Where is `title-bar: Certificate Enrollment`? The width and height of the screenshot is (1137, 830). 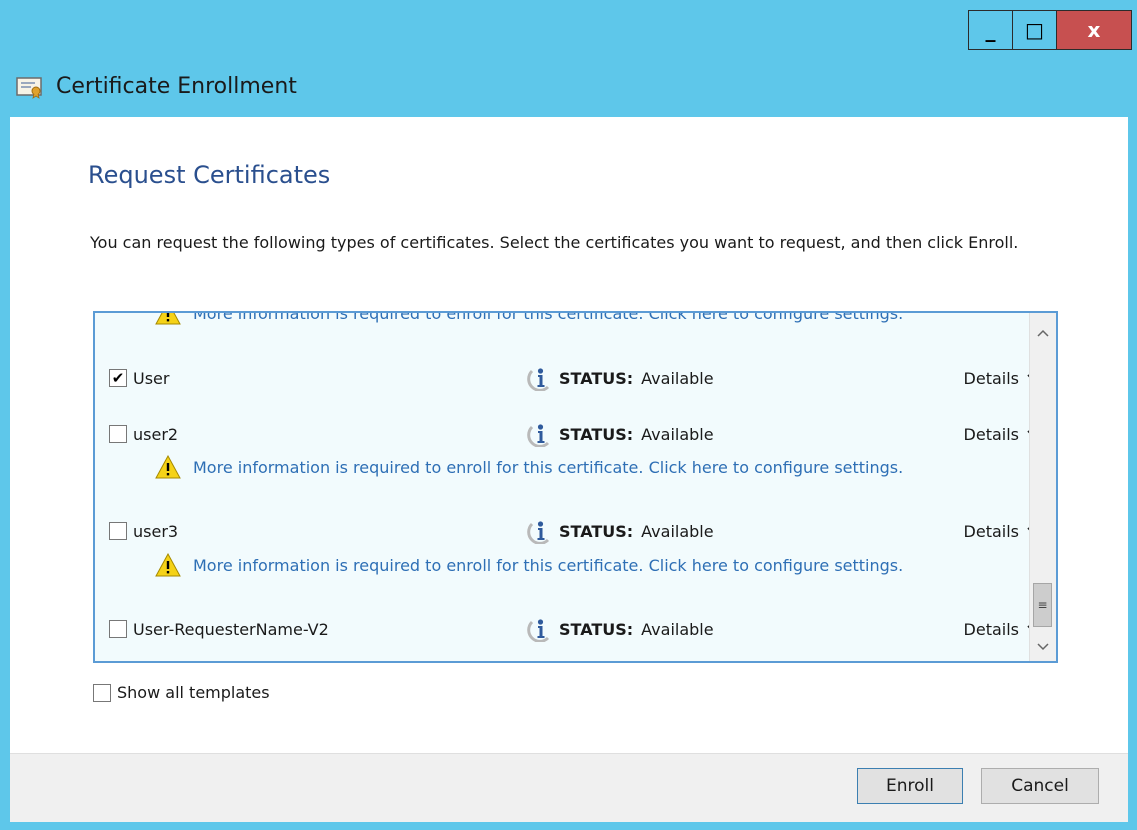
title-bar: Certificate Enrollment is located at coordinates (156, 86).